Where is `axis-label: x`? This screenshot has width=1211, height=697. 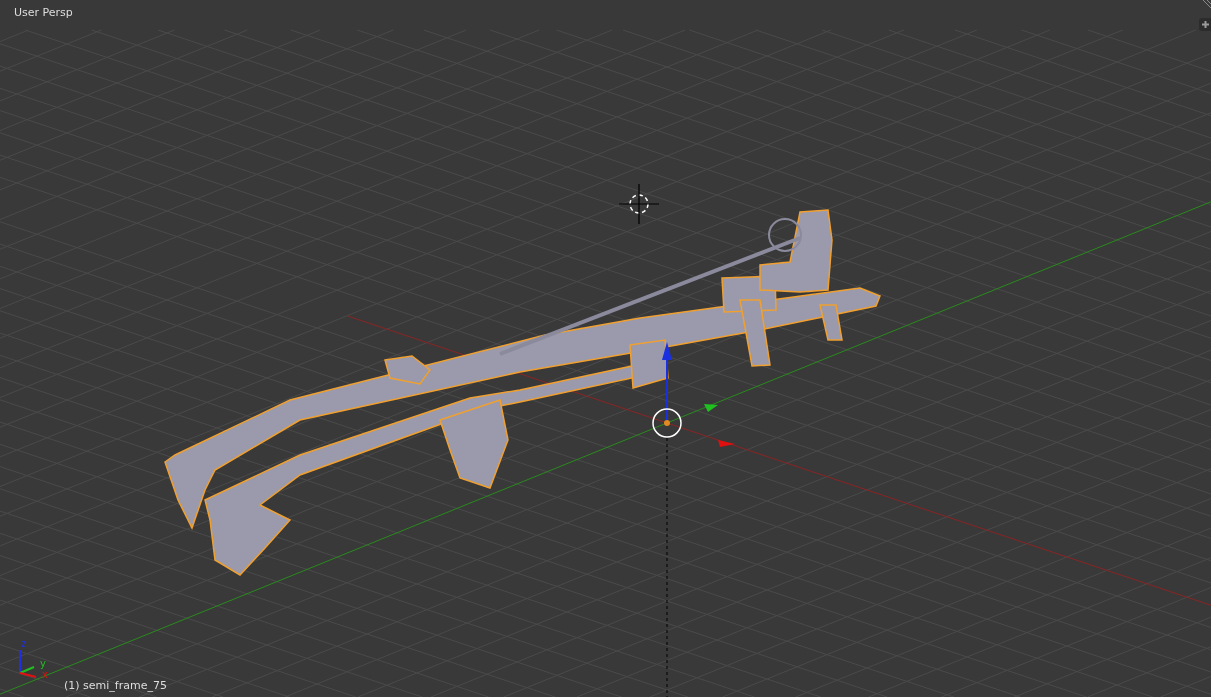 axis-label: x is located at coordinates (45, 675).